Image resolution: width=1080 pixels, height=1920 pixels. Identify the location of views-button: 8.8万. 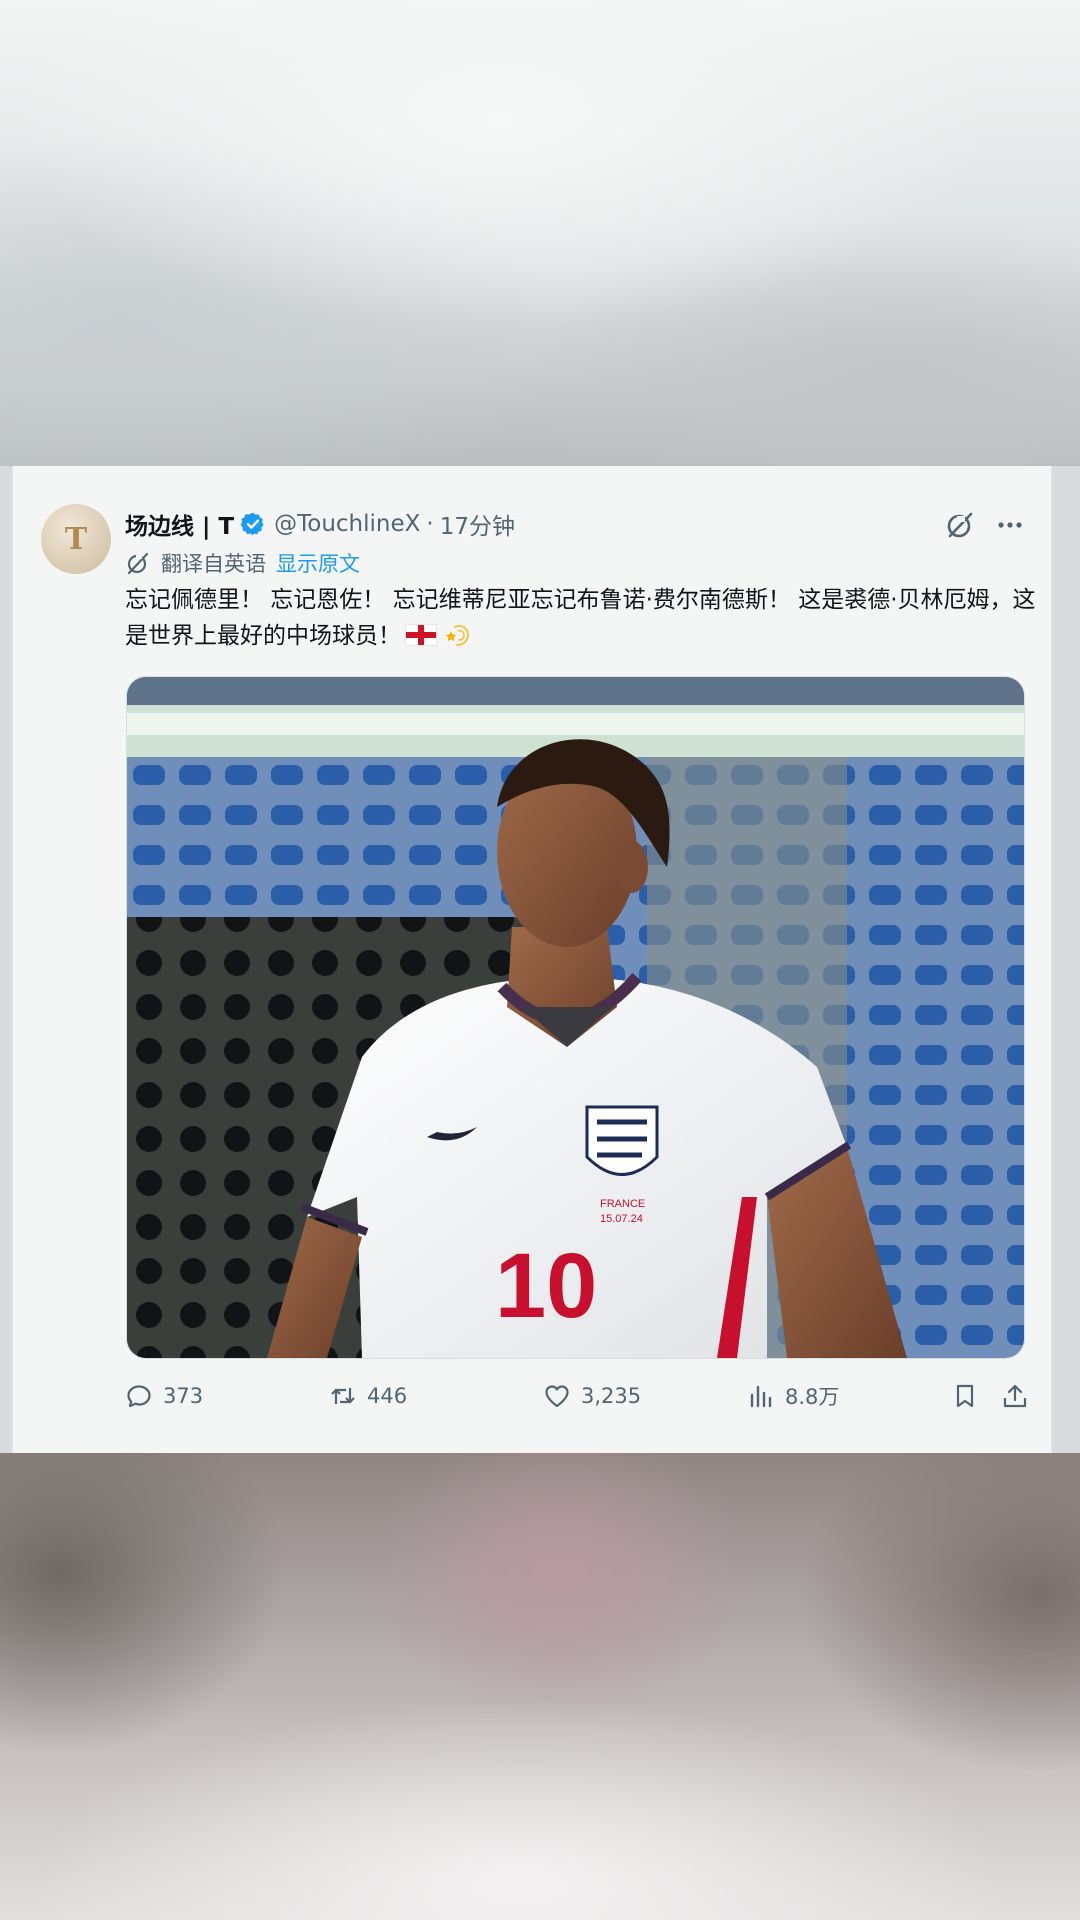
(793, 1396).